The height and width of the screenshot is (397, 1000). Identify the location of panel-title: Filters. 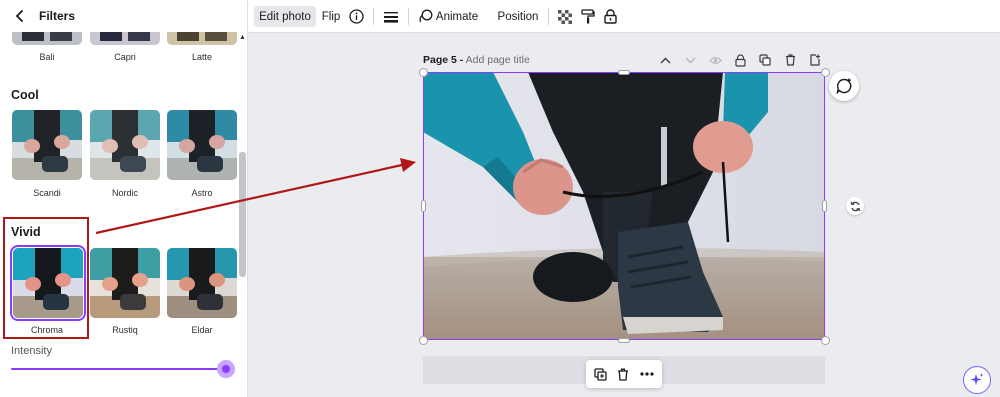
(57, 16).